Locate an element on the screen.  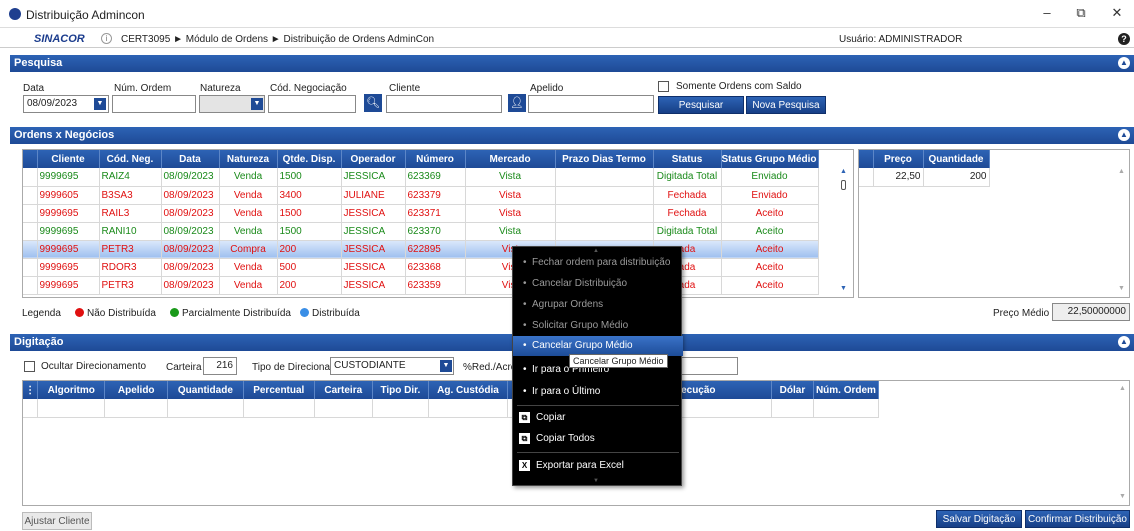
collapse-pesquisa-icon: ▲ is located at coordinates (1124, 63).